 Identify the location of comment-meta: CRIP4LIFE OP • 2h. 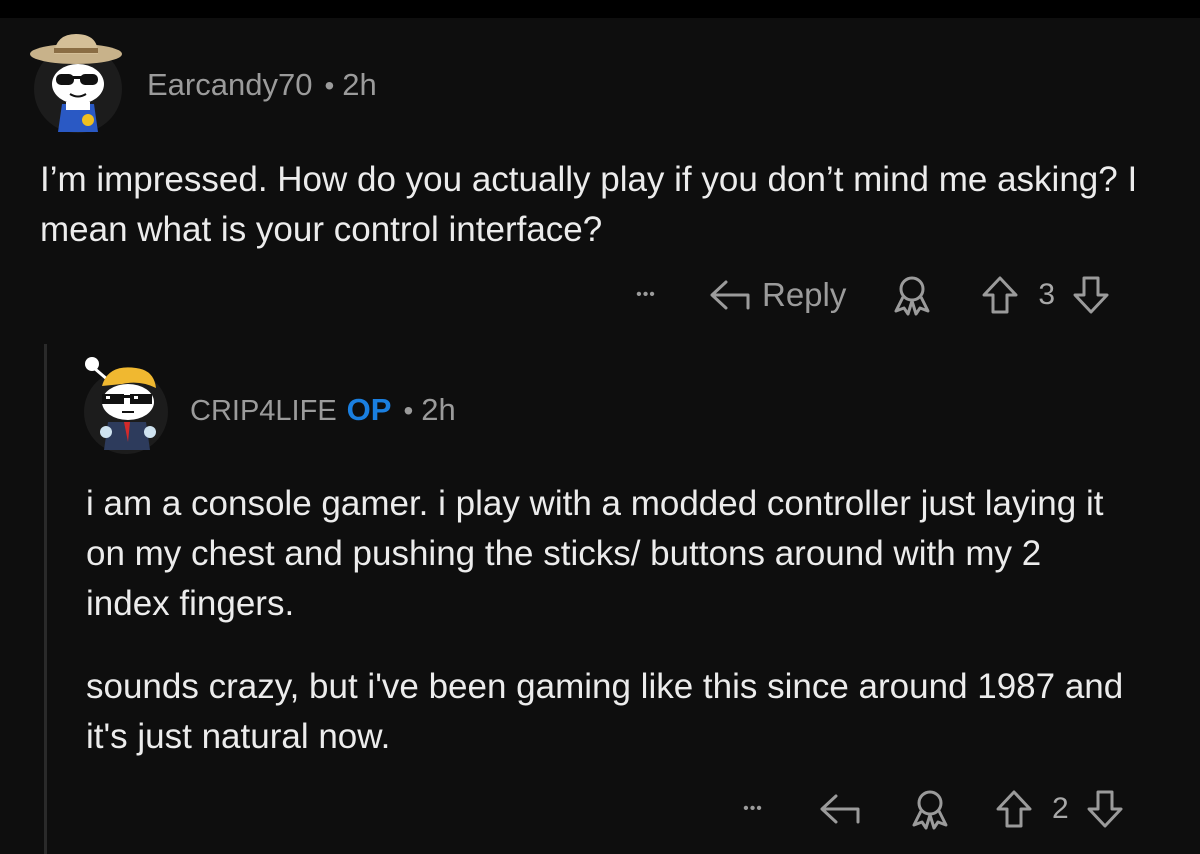
(323, 410).